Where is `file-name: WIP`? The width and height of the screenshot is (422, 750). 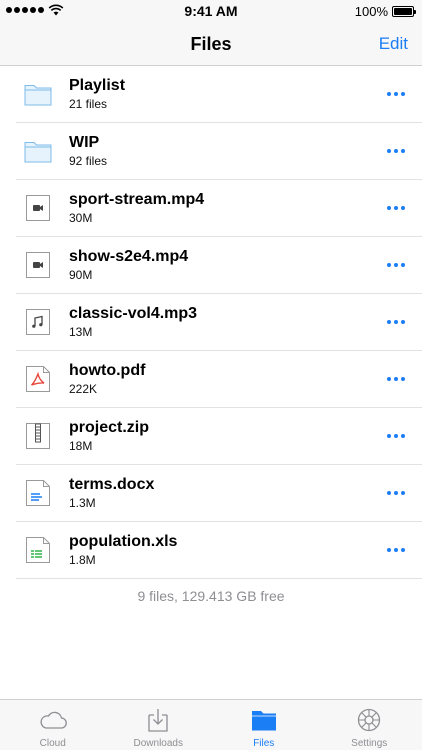 file-name: WIP is located at coordinates (84, 142).